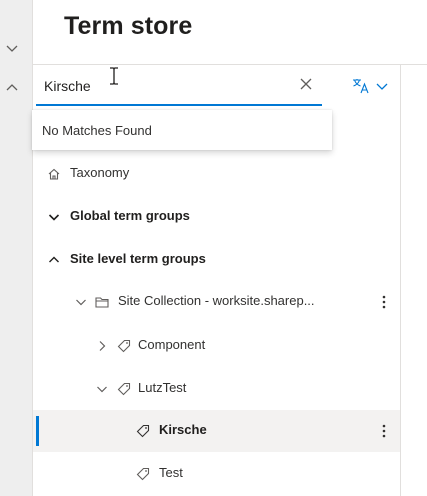  I want to click on chevron-right-icon, so click(102, 346).